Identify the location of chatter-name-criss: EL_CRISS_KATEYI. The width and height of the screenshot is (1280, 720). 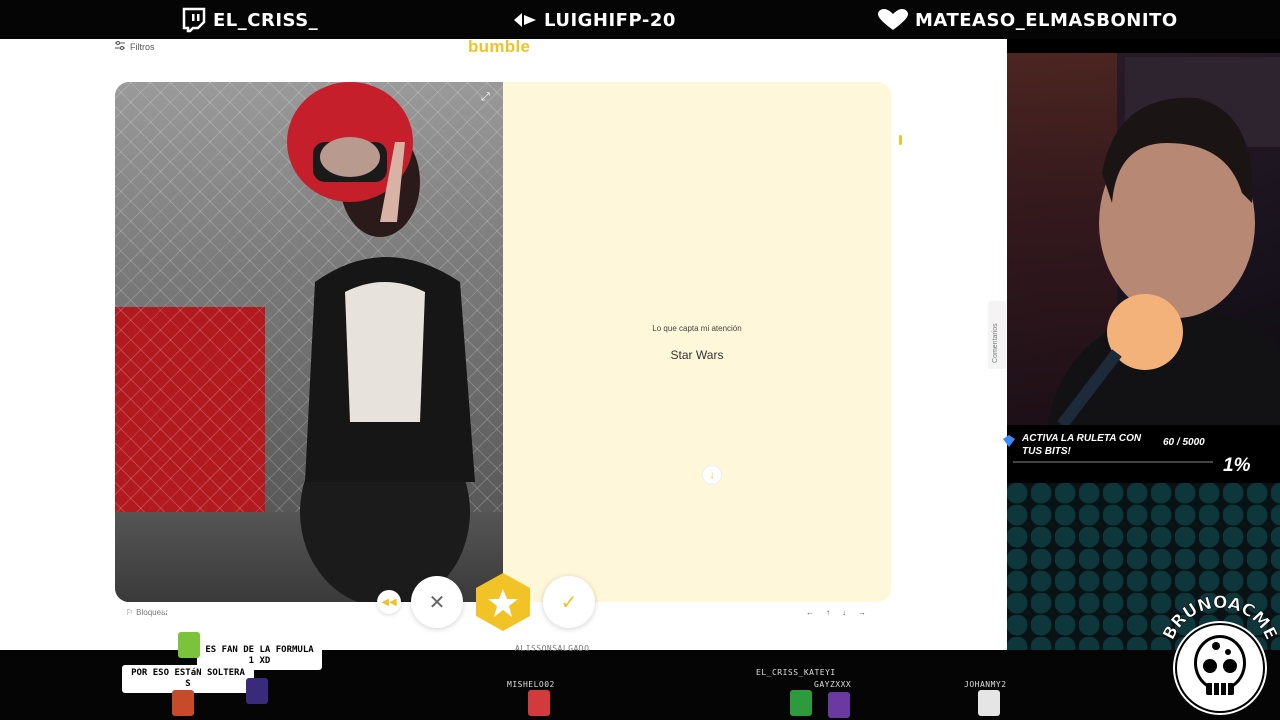
(796, 672).